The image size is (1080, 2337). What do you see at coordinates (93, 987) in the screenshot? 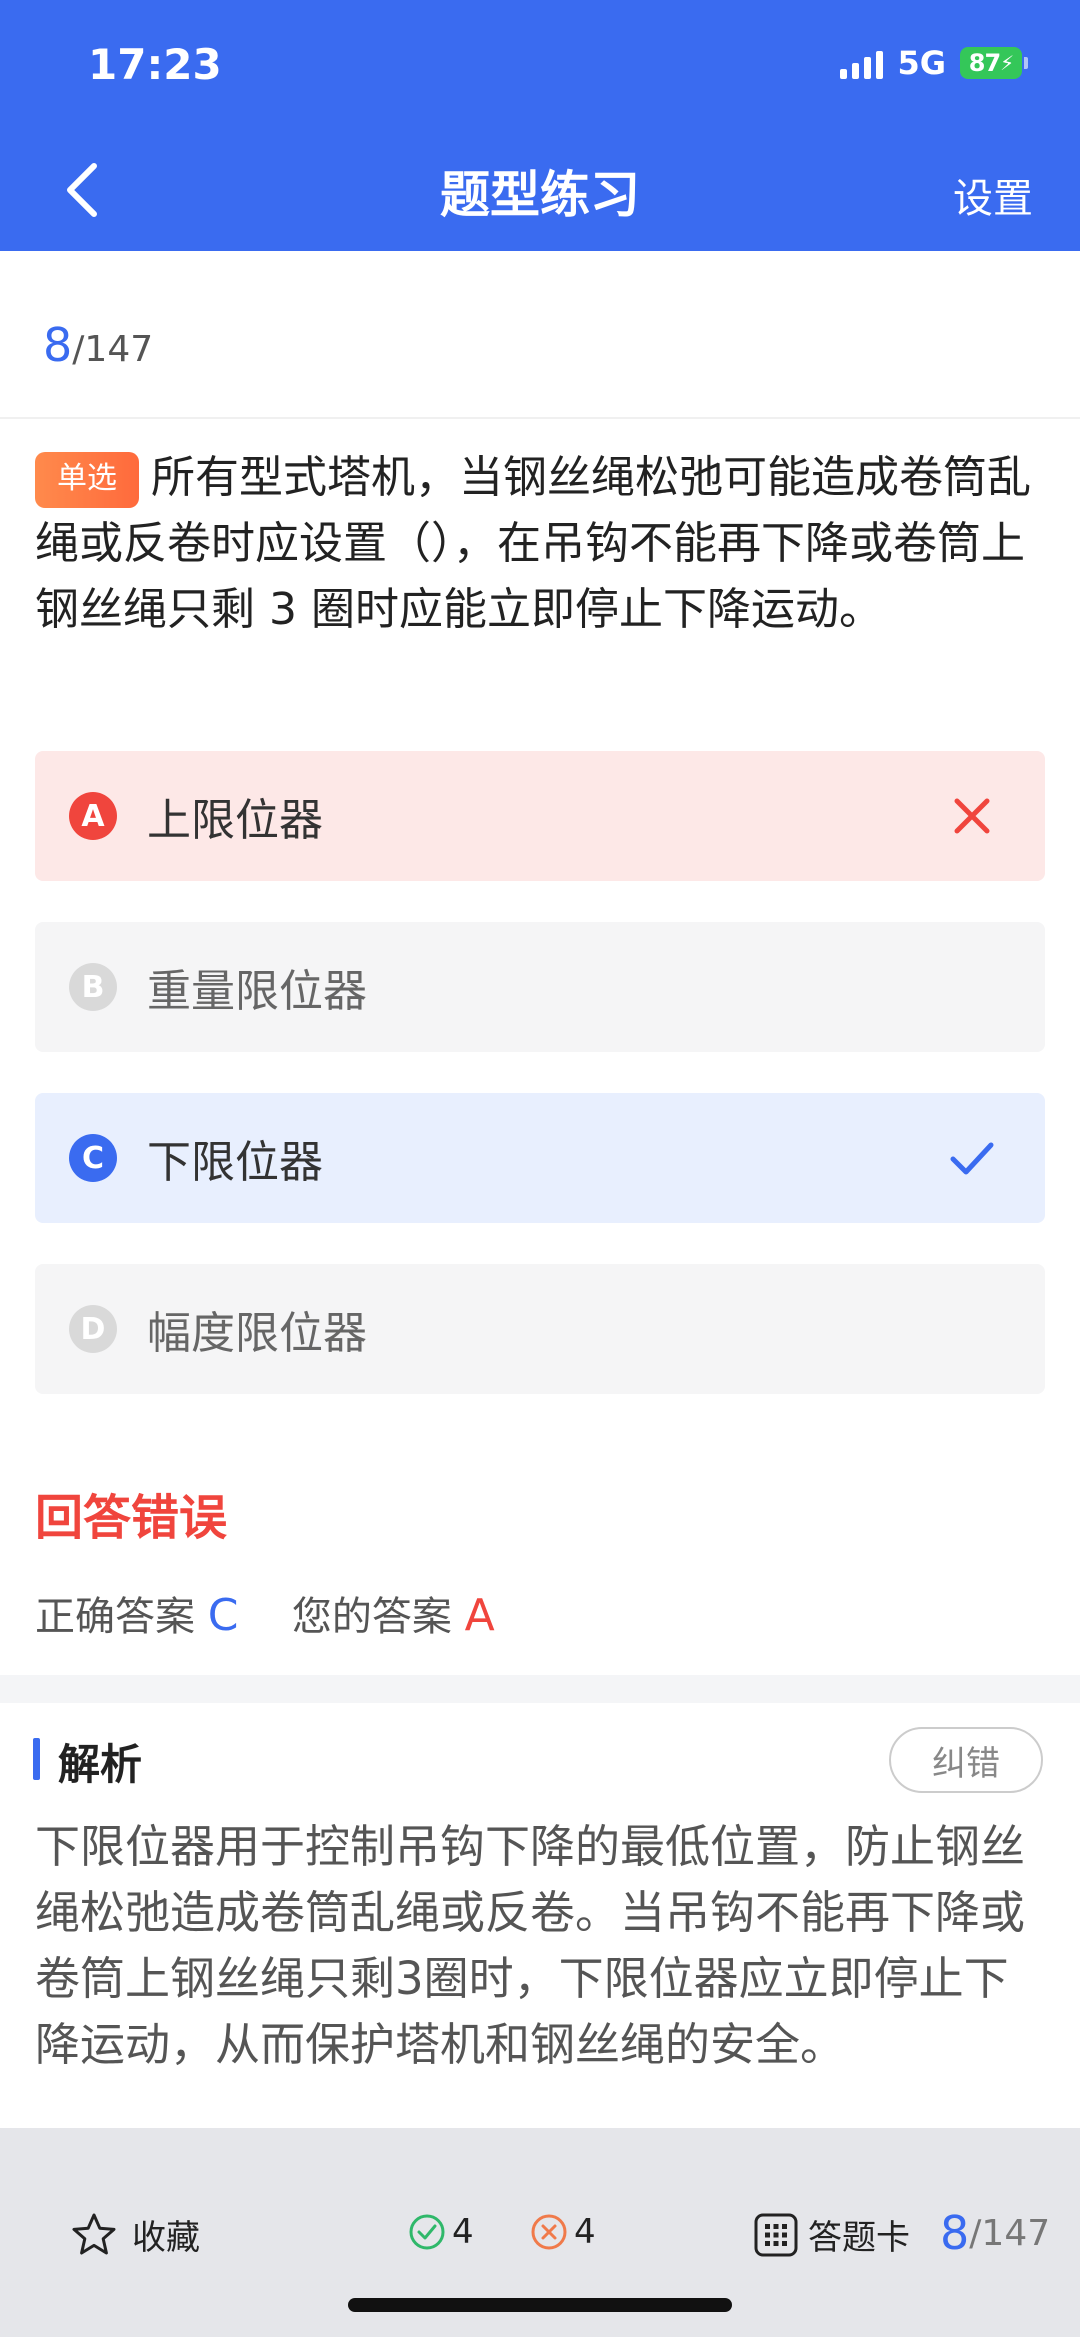
I see `option-letter: B` at bounding box center [93, 987].